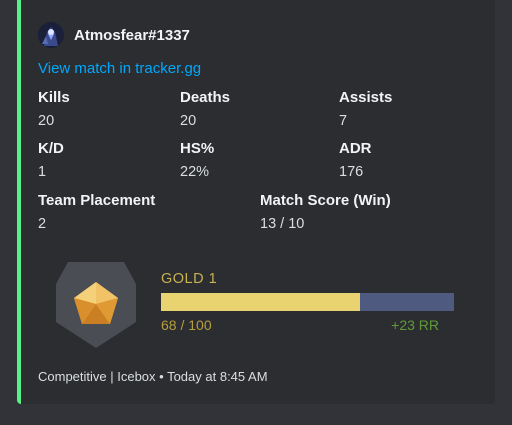 The image size is (512, 425). I want to click on field-kd: K/D 1, so click(51, 160).